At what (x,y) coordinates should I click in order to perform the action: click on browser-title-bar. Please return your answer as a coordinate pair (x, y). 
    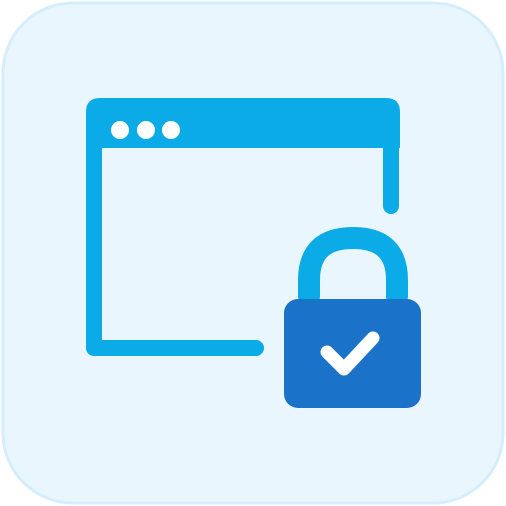
    Looking at the image, I should click on (243, 123).